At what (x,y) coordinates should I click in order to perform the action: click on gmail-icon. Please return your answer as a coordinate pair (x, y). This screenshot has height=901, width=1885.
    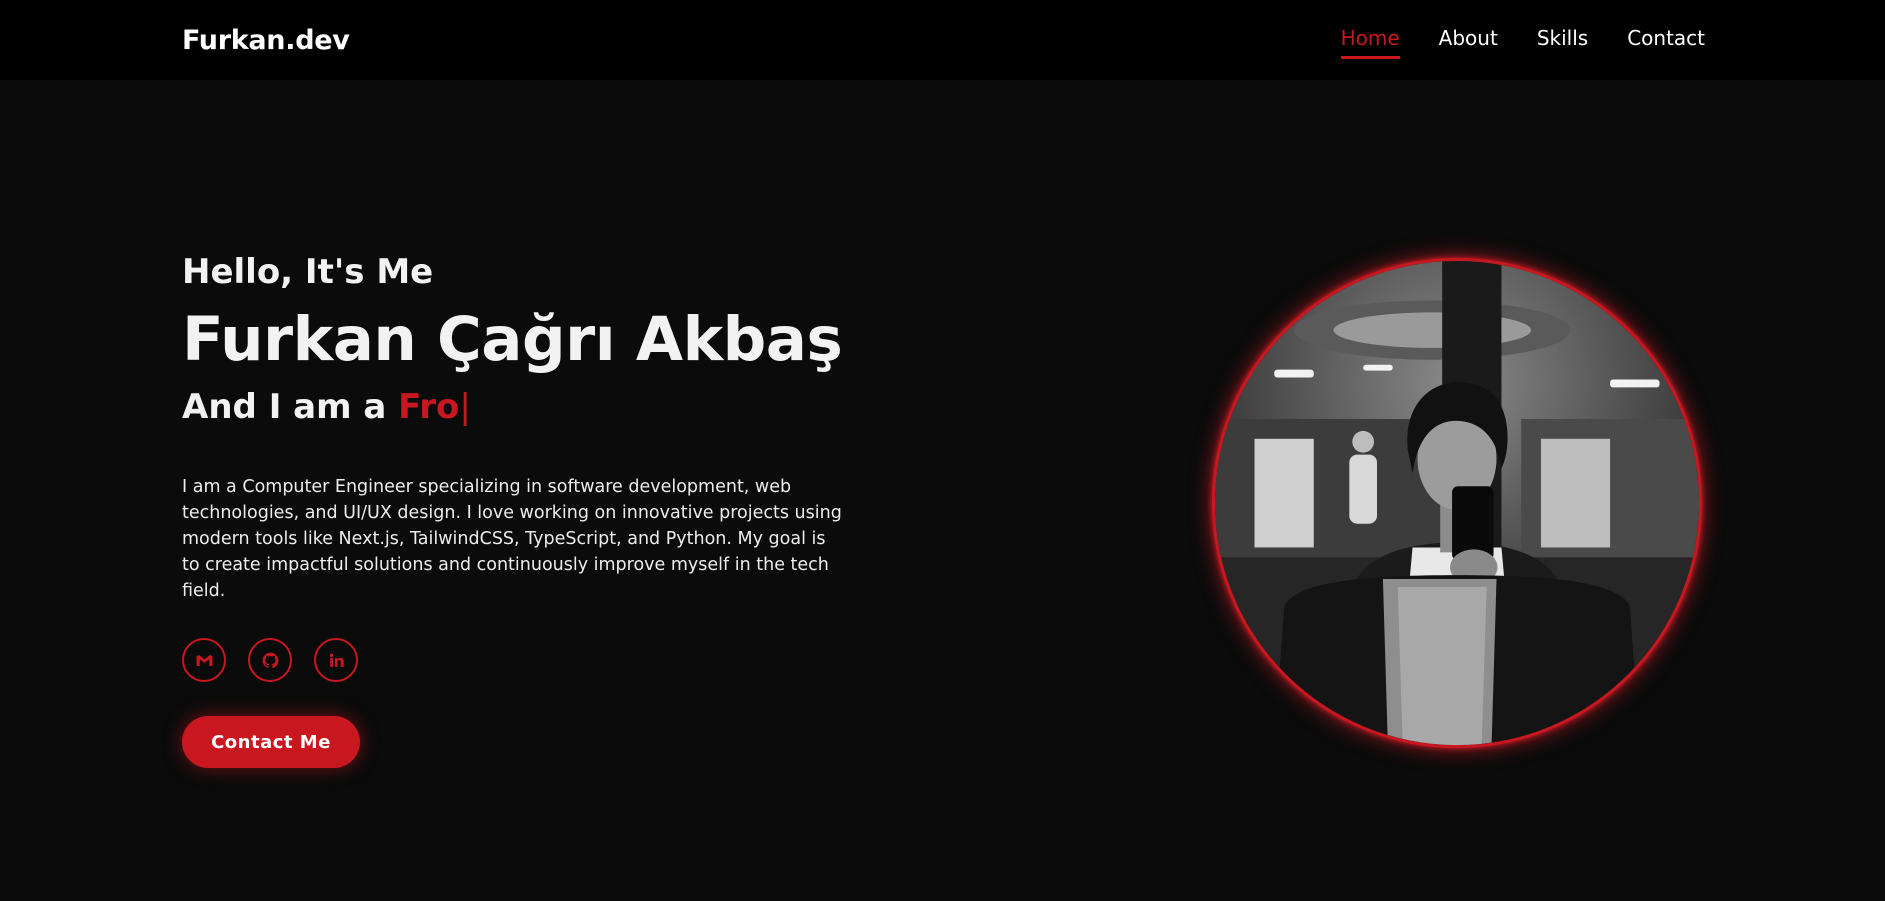
    Looking at the image, I should click on (204, 660).